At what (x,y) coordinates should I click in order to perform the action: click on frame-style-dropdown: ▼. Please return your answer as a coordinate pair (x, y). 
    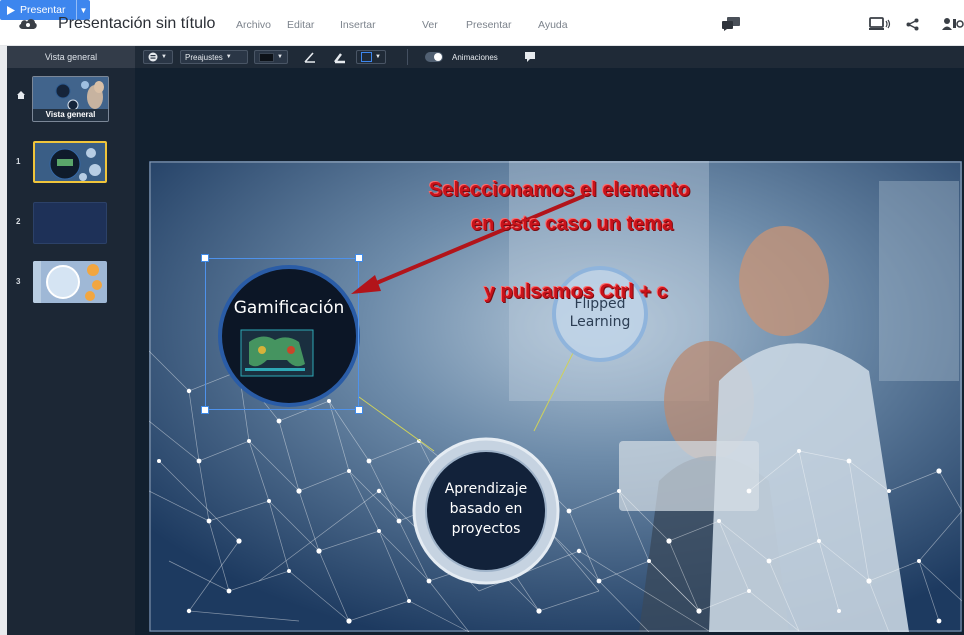
    Looking at the image, I should click on (371, 57).